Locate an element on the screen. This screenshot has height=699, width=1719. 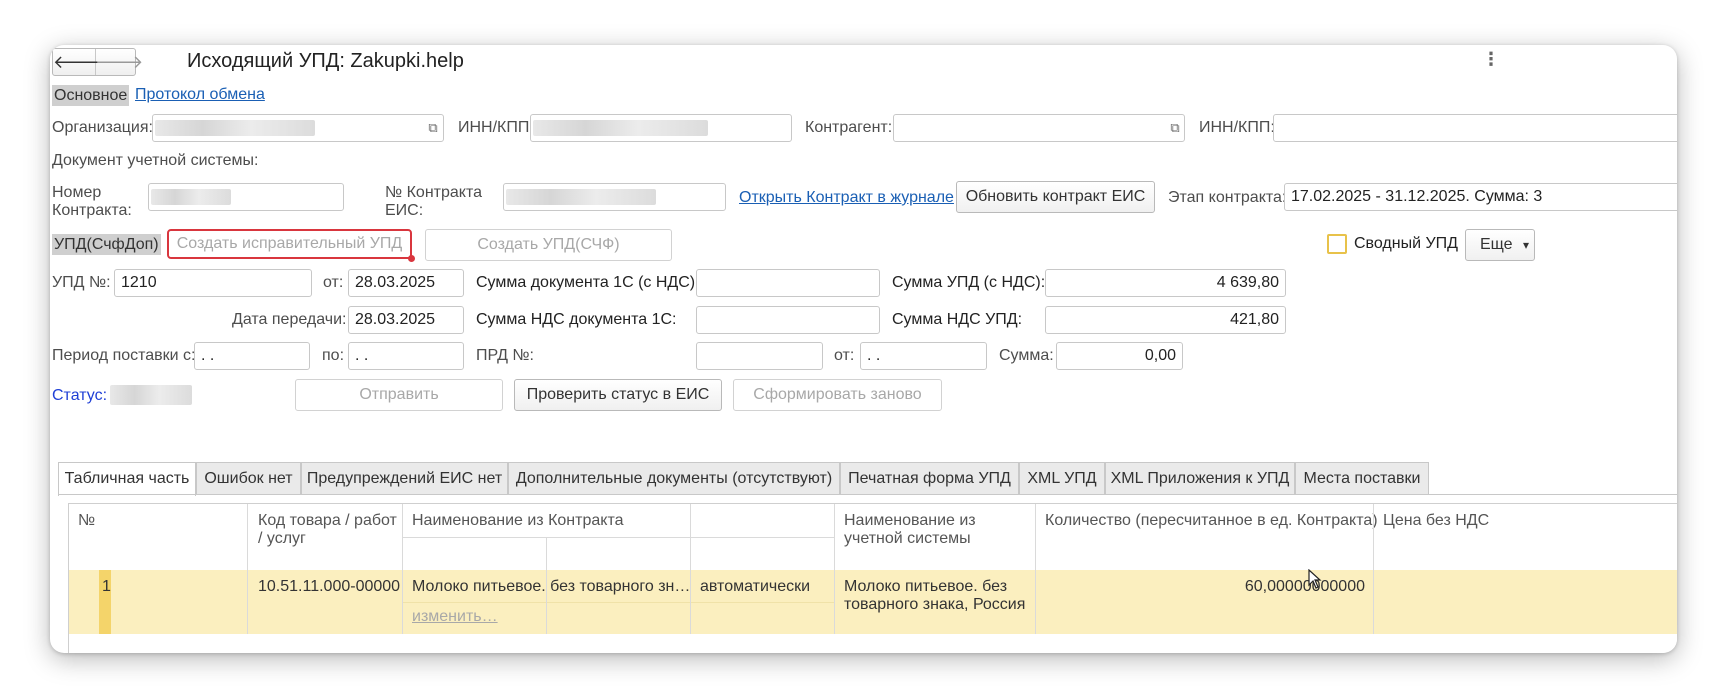
contract-eis-redacted is located at coordinates (581, 197).